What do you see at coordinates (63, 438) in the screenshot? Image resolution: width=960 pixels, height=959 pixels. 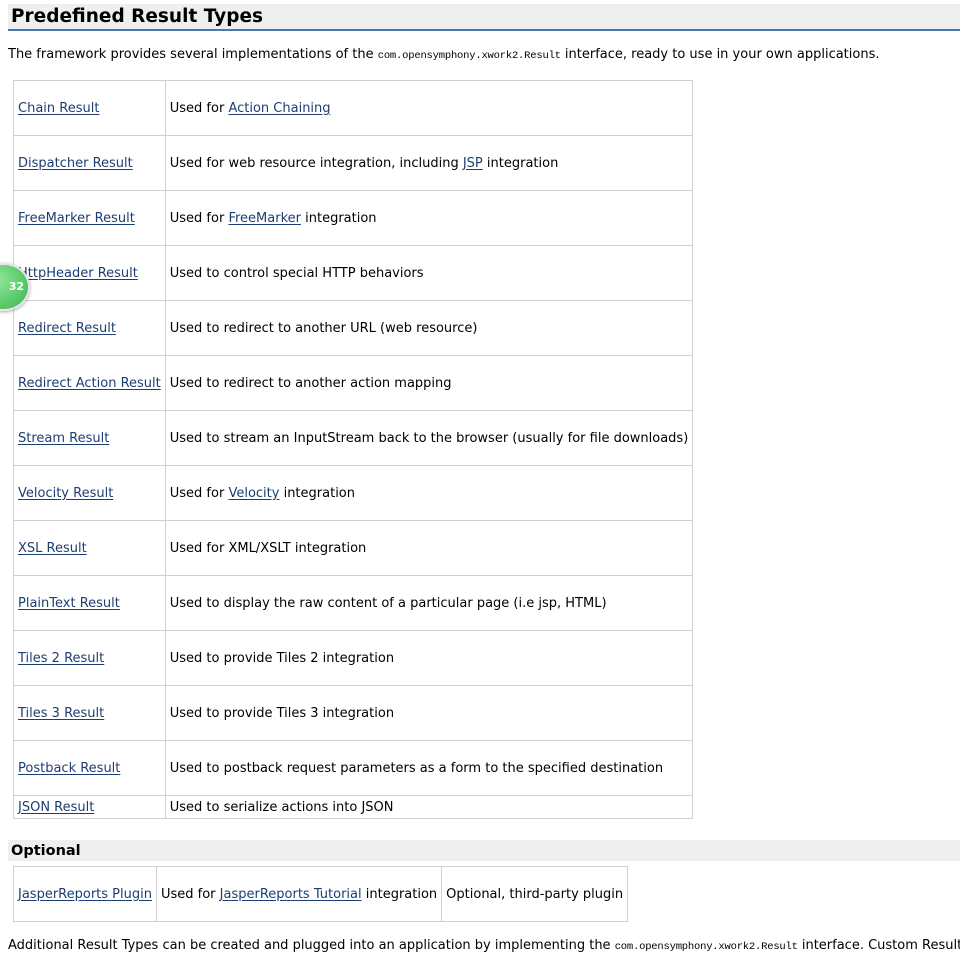 I see `result-type-link: Stream Result` at bounding box center [63, 438].